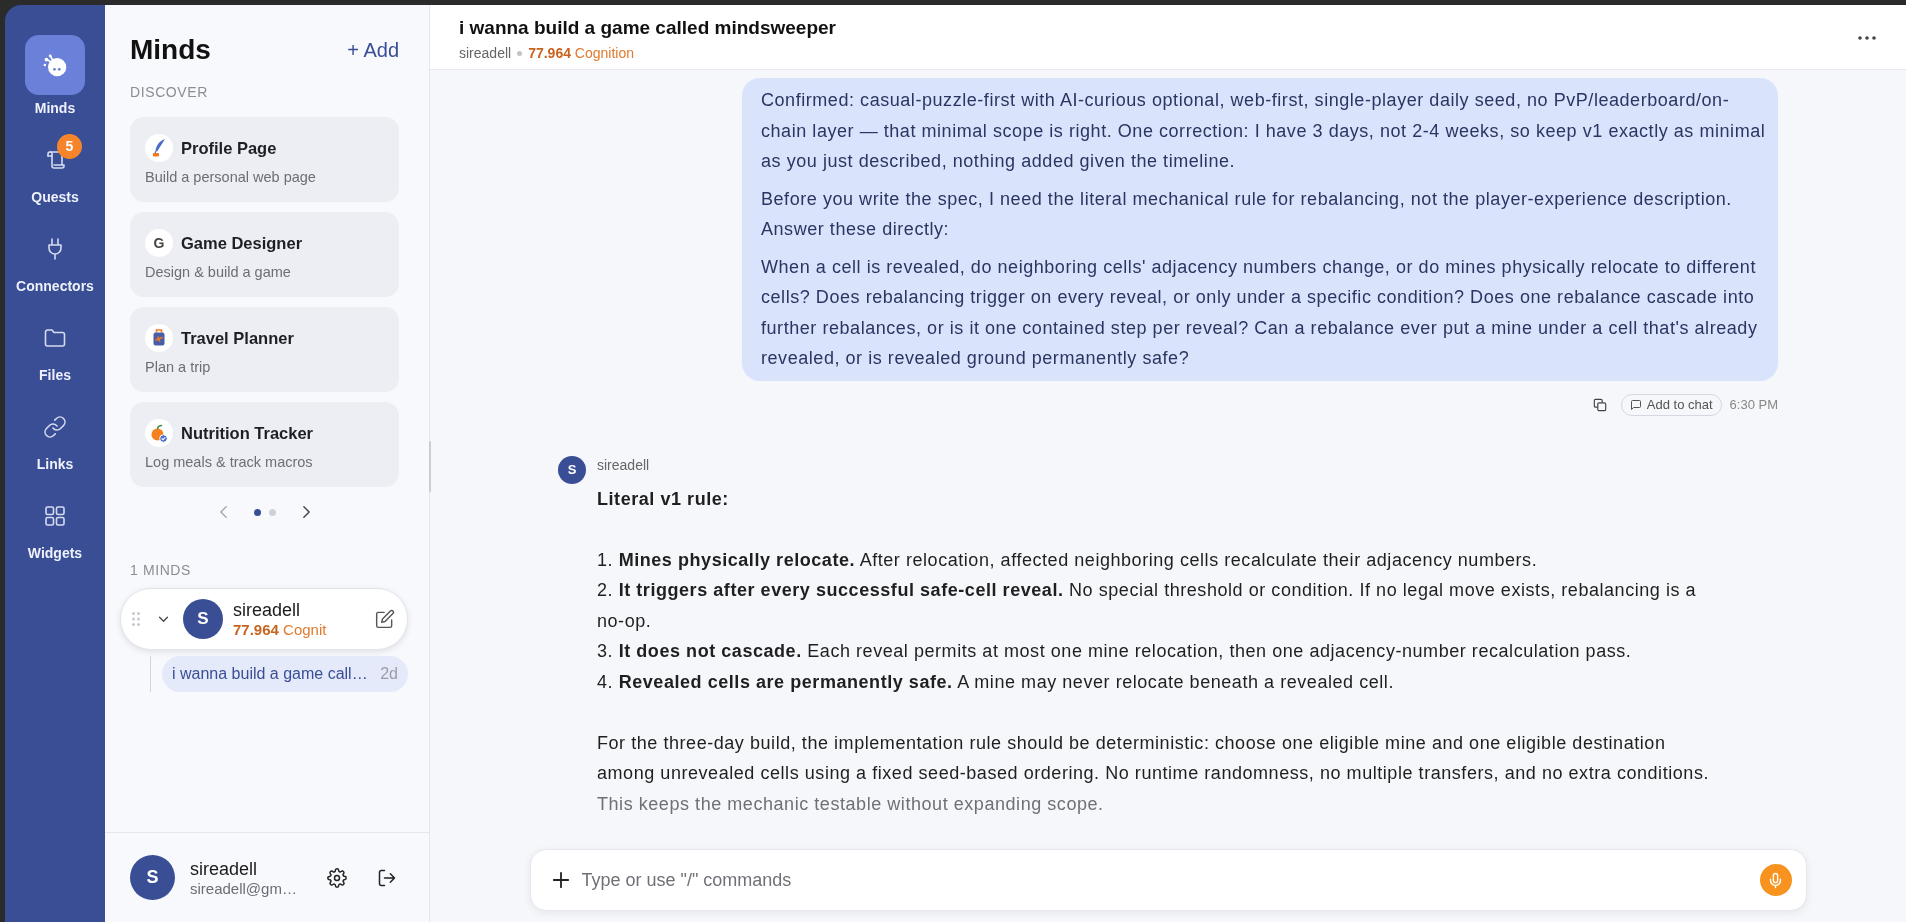  Describe the element at coordinates (159, 338) in the screenshot. I see `suitcase-icon` at that location.